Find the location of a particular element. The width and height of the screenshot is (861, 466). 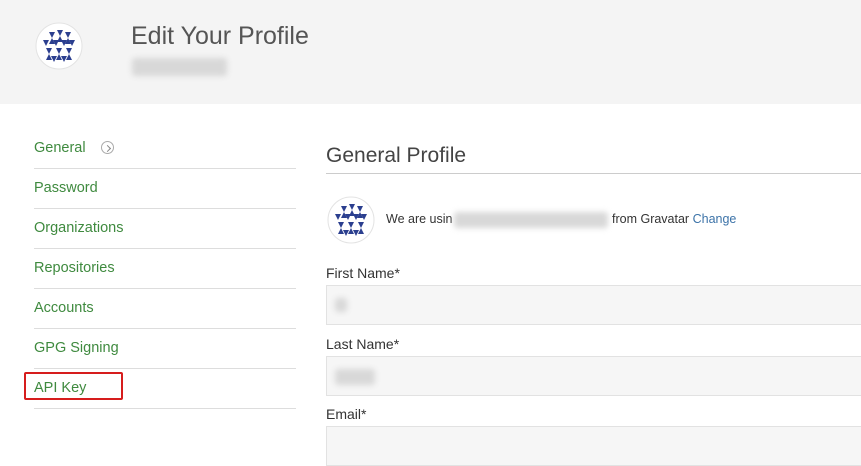

sidebar-item-accounts: Accounts is located at coordinates (165, 309).